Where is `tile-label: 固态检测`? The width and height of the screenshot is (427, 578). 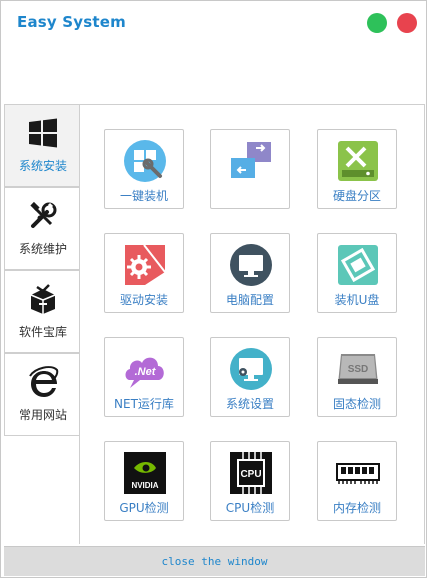 tile-label: 固态检测 is located at coordinates (356, 404).